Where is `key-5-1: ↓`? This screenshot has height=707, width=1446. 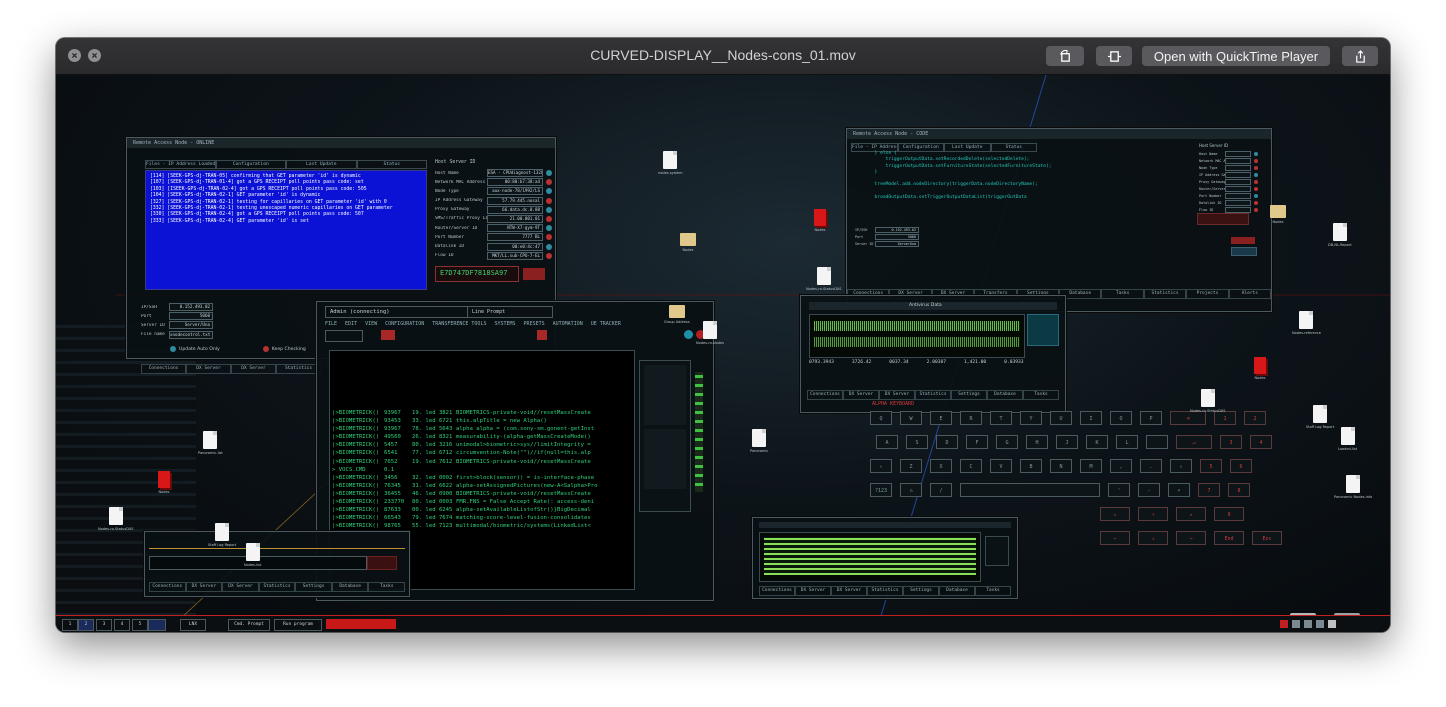
key-5-1: ↓ is located at coordinates (1153, 538).